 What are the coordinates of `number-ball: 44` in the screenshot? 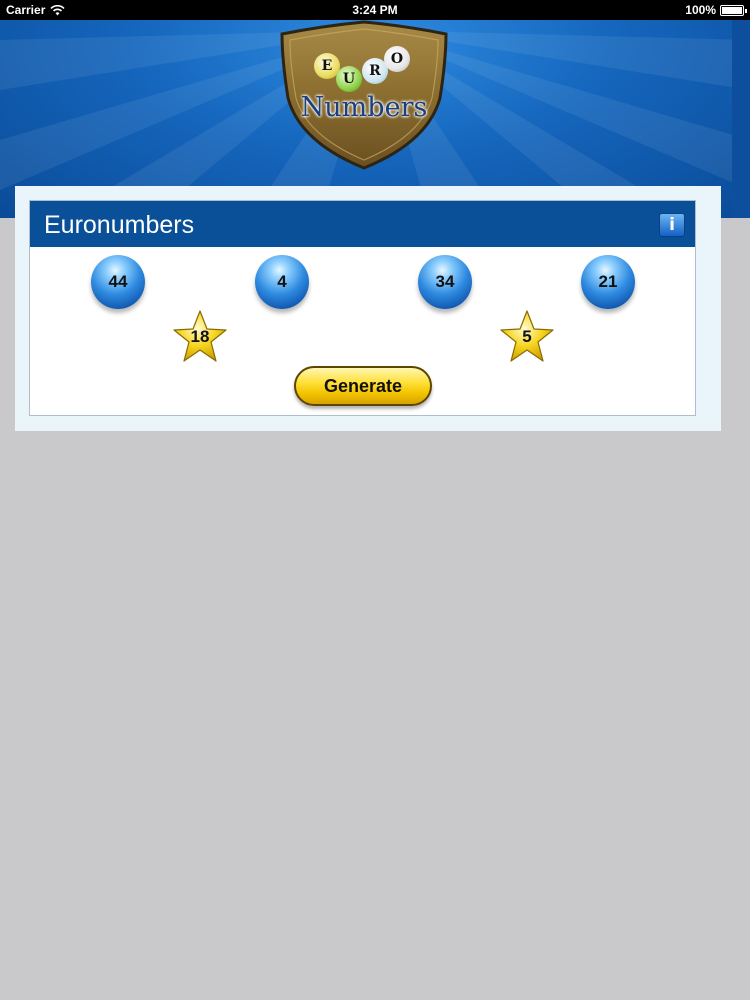 It's located at (118, 282).